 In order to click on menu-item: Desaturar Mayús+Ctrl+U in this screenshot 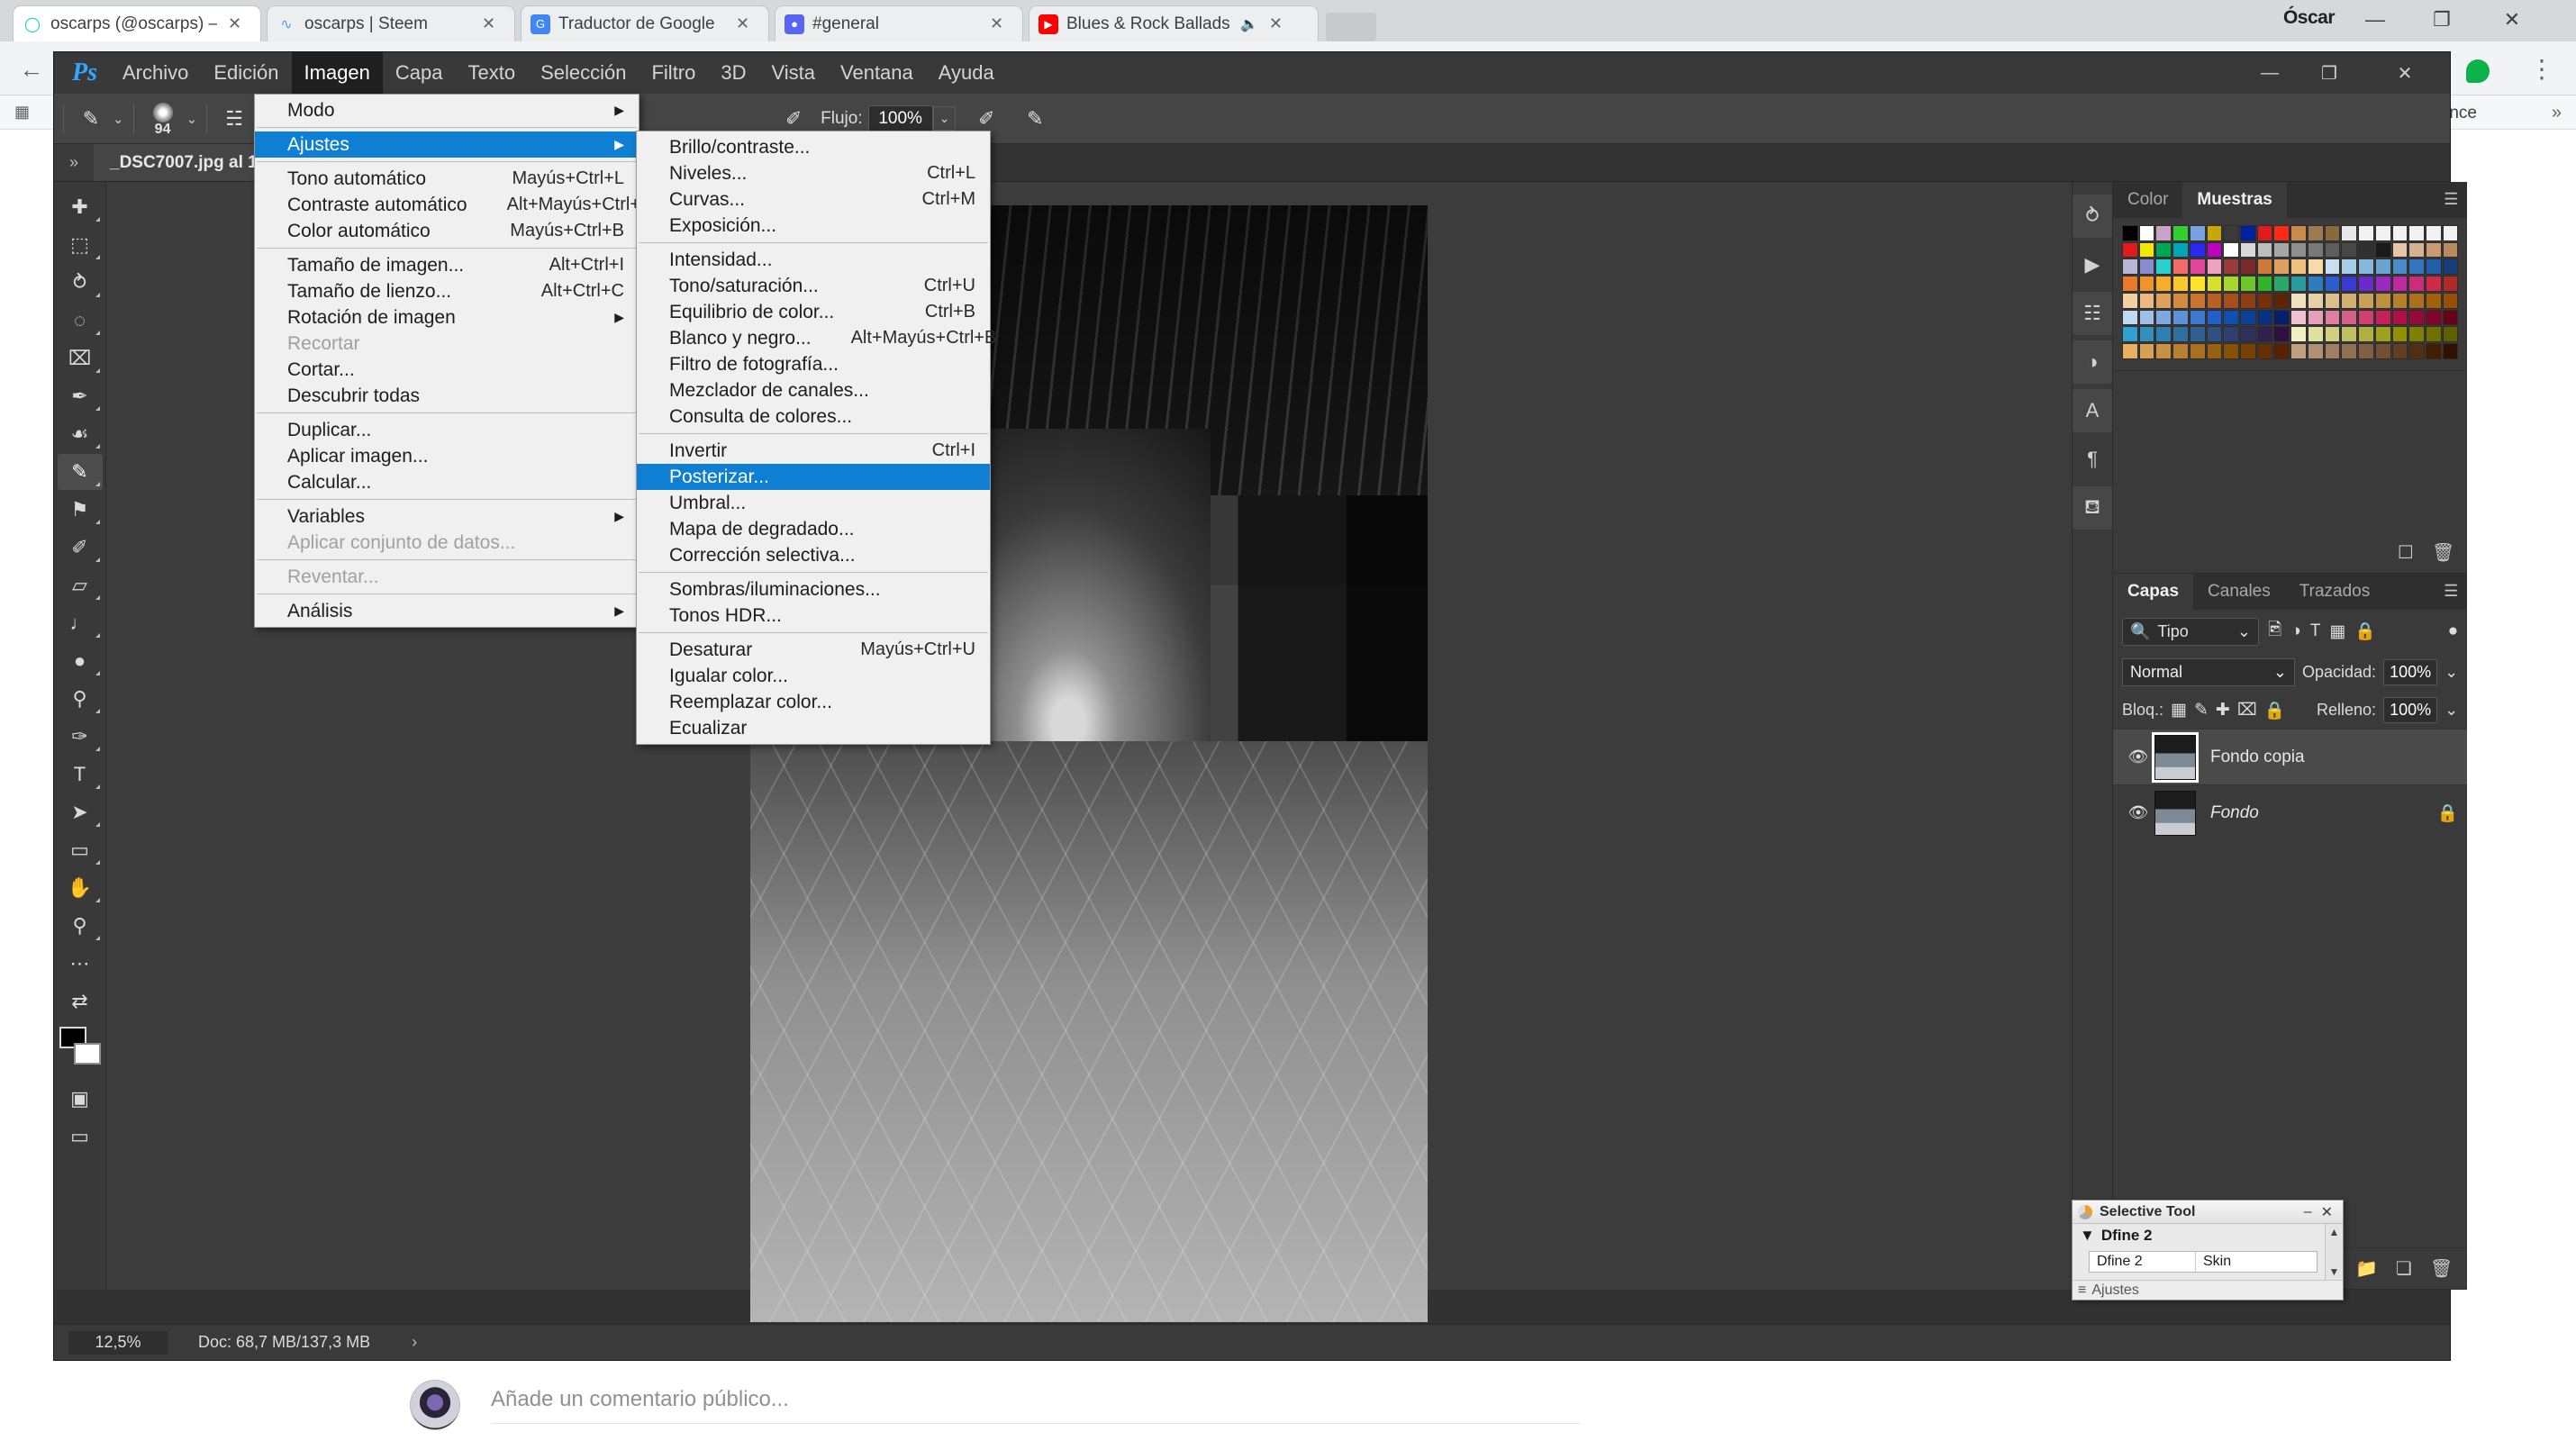, I will do `click(813, 650)`.